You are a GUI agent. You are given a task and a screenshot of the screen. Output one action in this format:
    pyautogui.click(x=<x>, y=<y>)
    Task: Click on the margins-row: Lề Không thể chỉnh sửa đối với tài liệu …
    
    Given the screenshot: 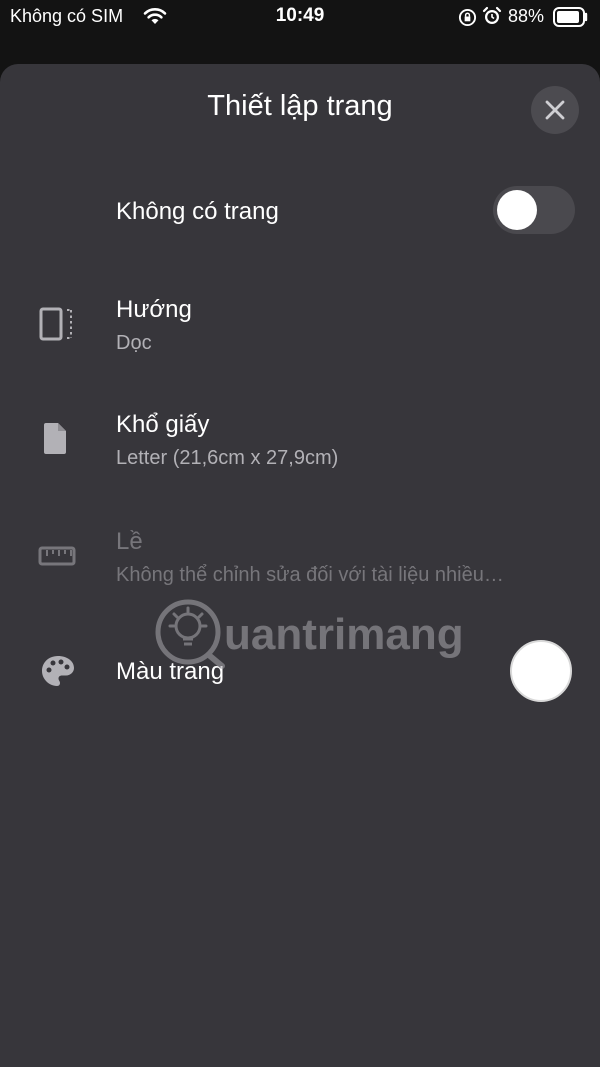 What is the action you would take?
    pyautogui.click(x=300, y=556)
    